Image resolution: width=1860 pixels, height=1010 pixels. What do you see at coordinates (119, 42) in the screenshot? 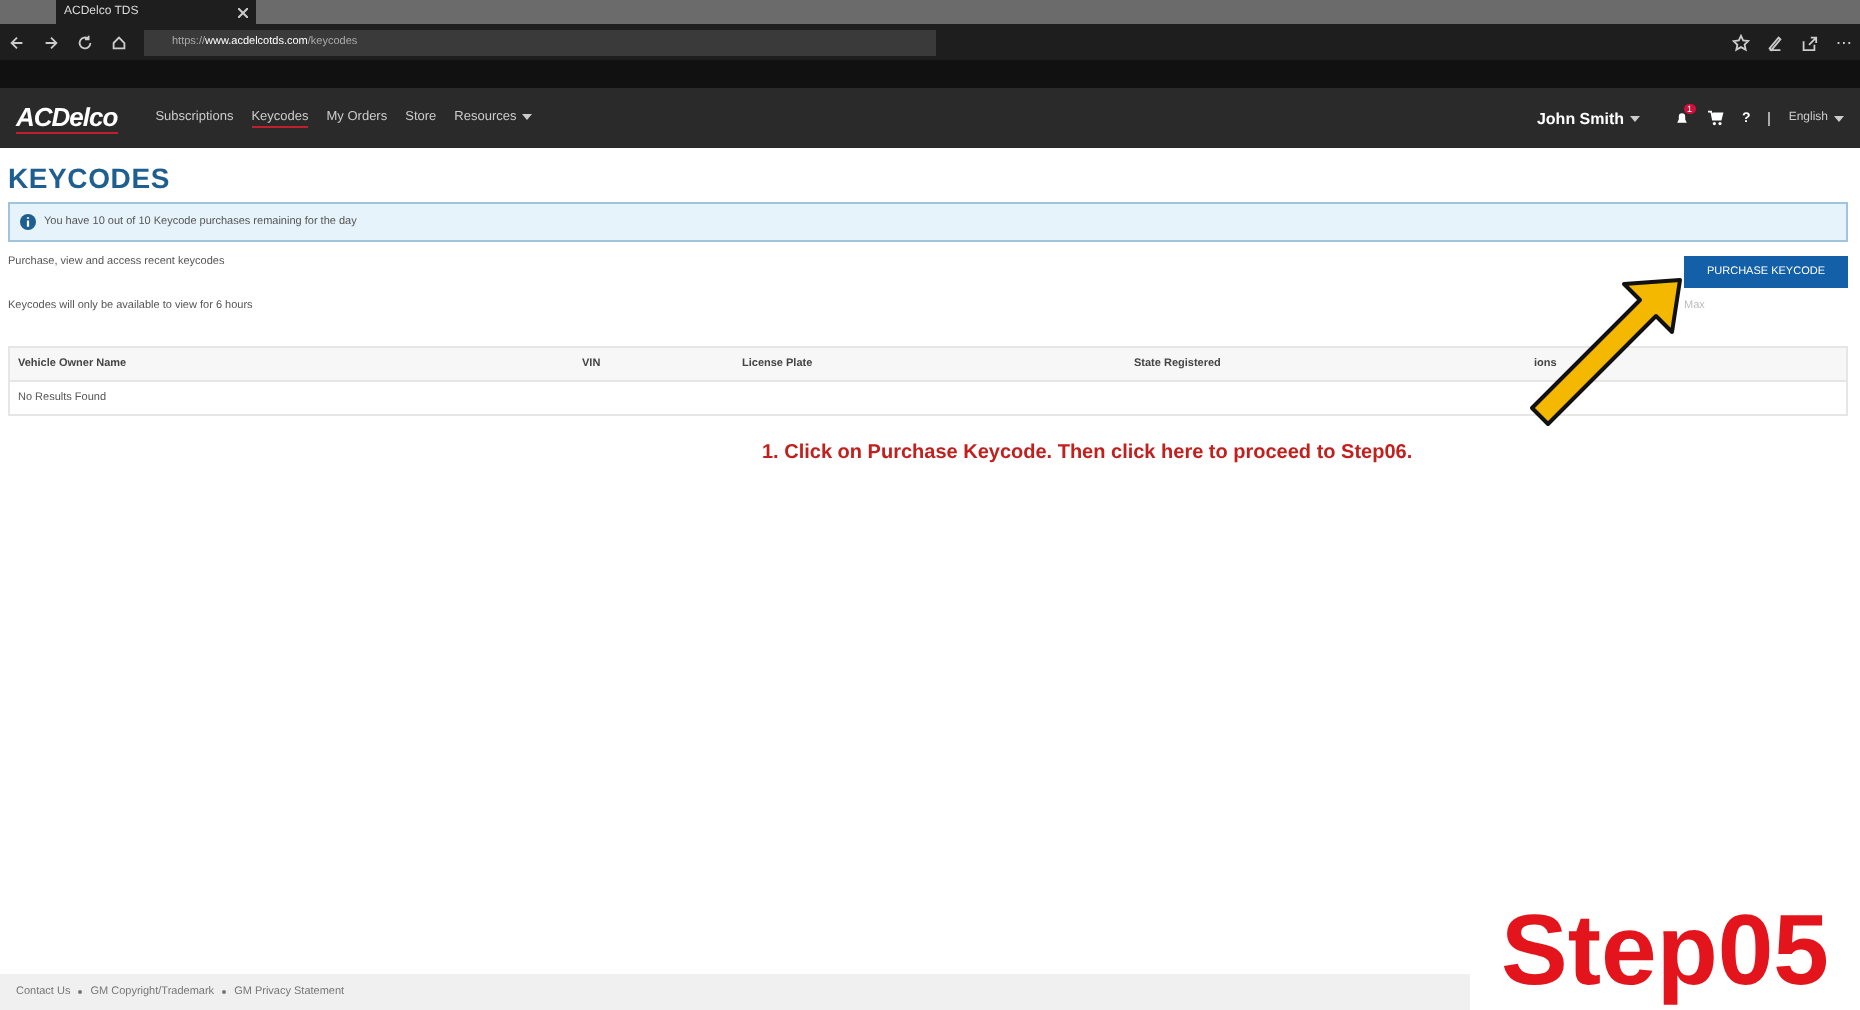
I see `home-icon` at bounding box center [119, 42].